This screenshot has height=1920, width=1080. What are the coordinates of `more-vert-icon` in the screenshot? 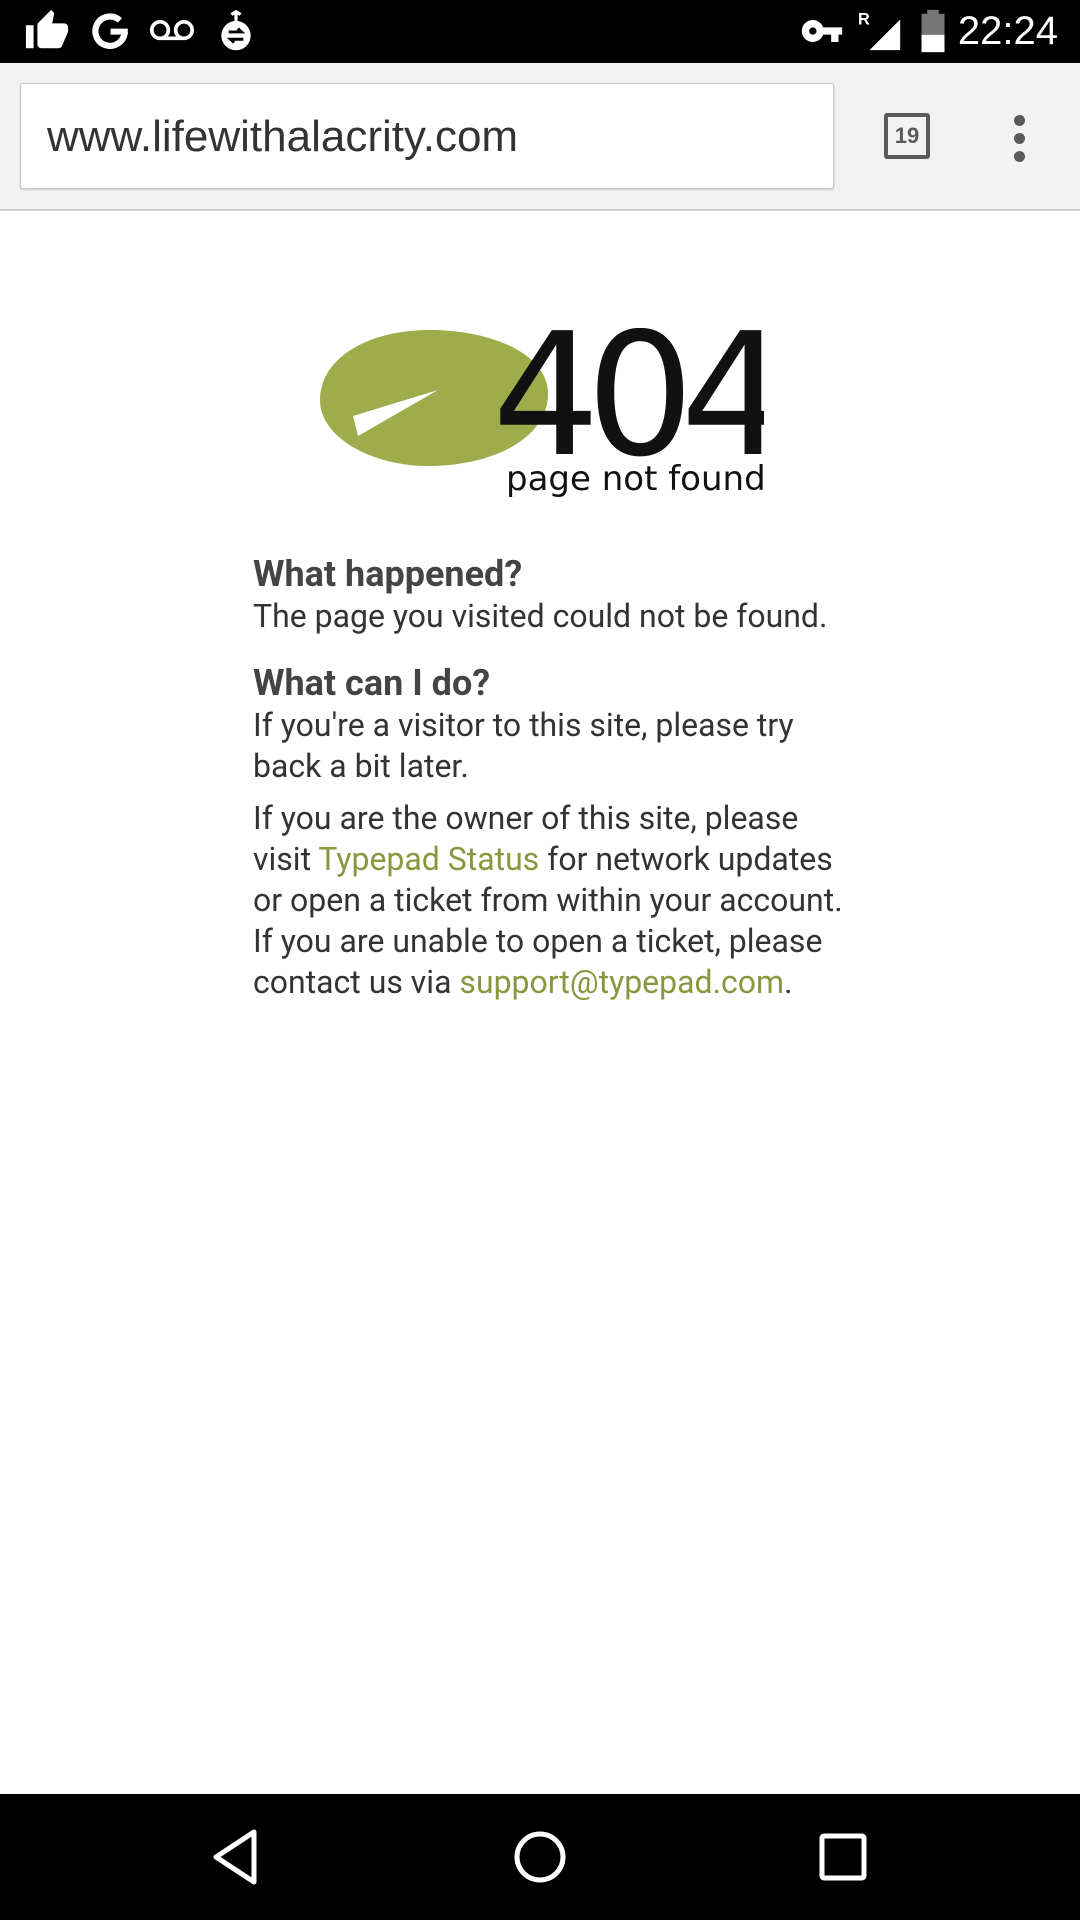 It's located at (1020, 138).